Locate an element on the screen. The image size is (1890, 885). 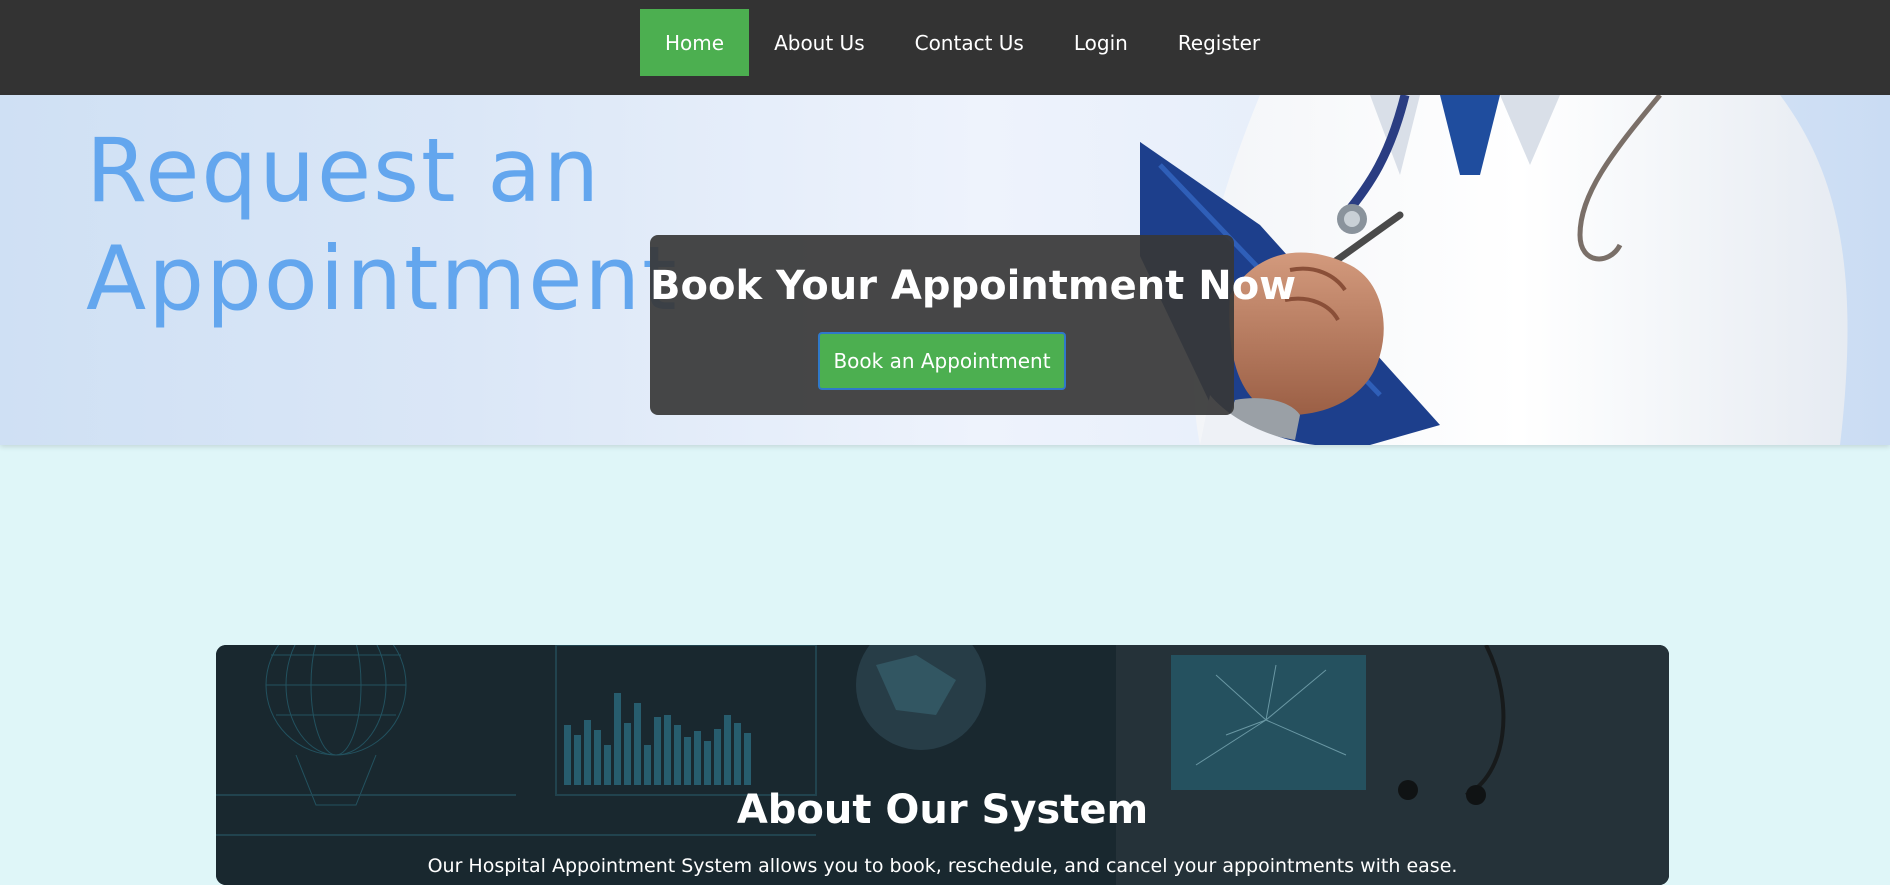
hero-background-text: Request an Appointment is located at coordinates (382, 225).